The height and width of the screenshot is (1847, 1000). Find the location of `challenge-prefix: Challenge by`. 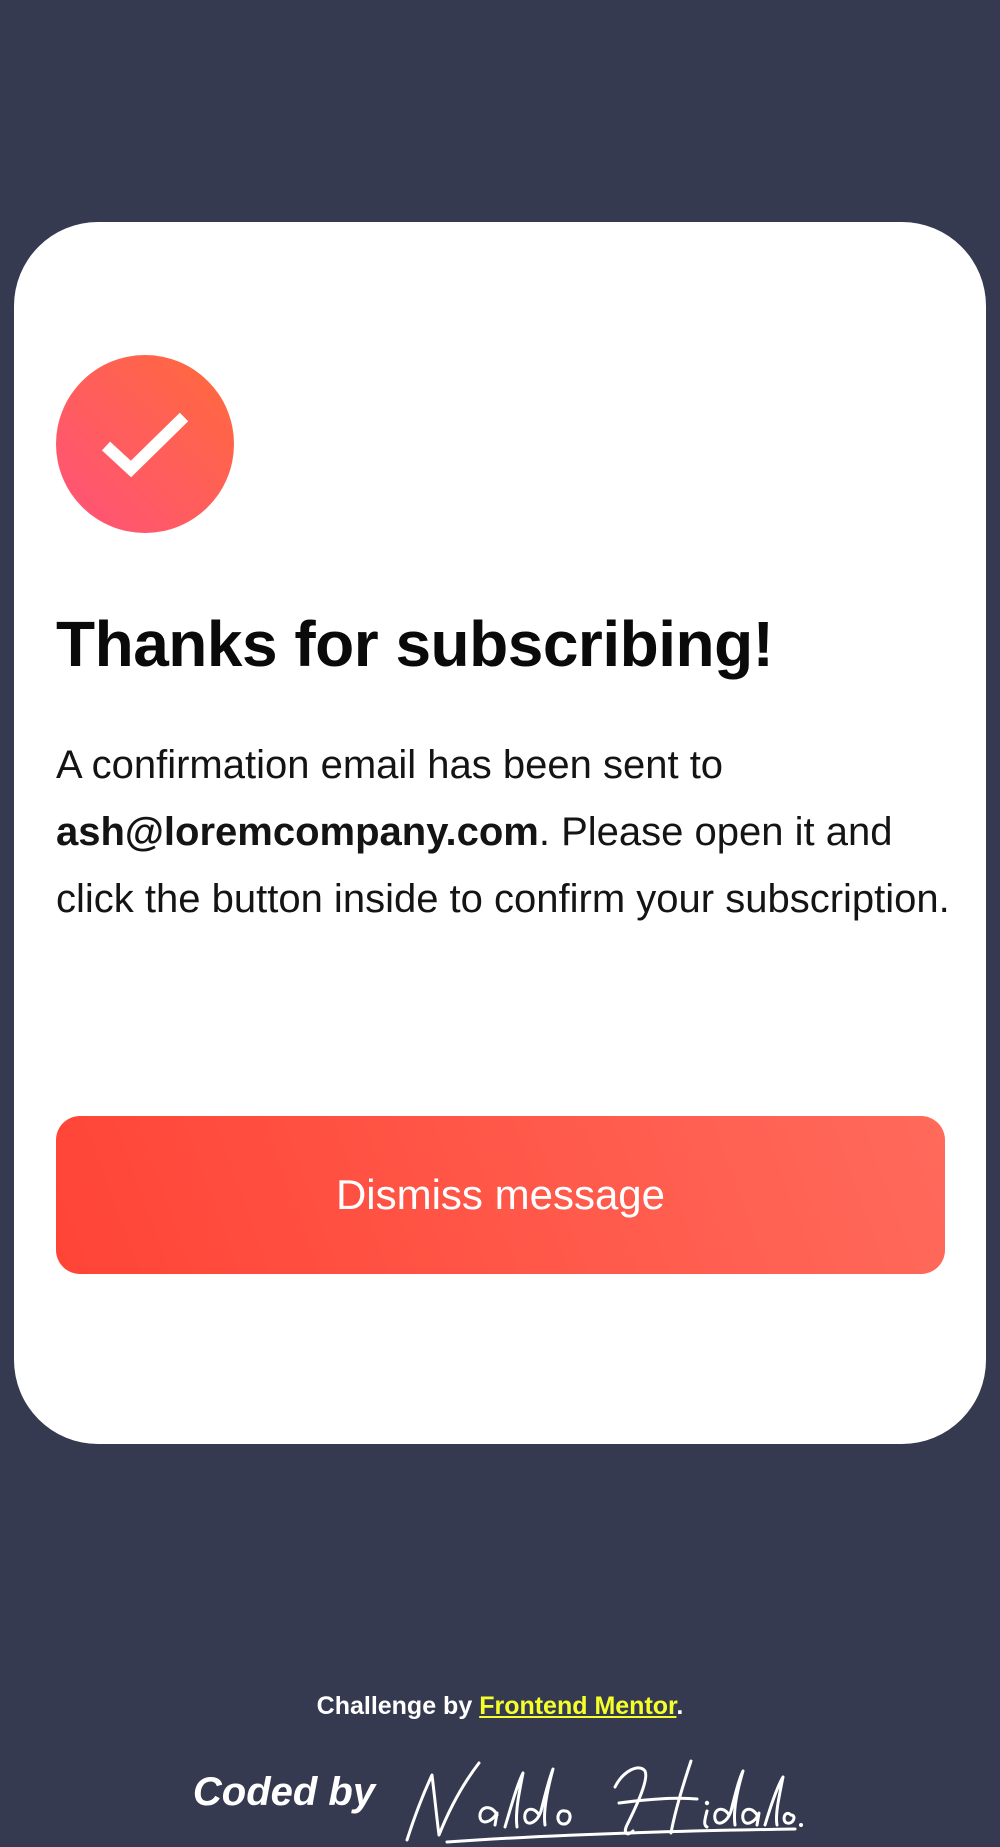

challenge-prefix: Challenge by is located at coordinates (398, 1706).